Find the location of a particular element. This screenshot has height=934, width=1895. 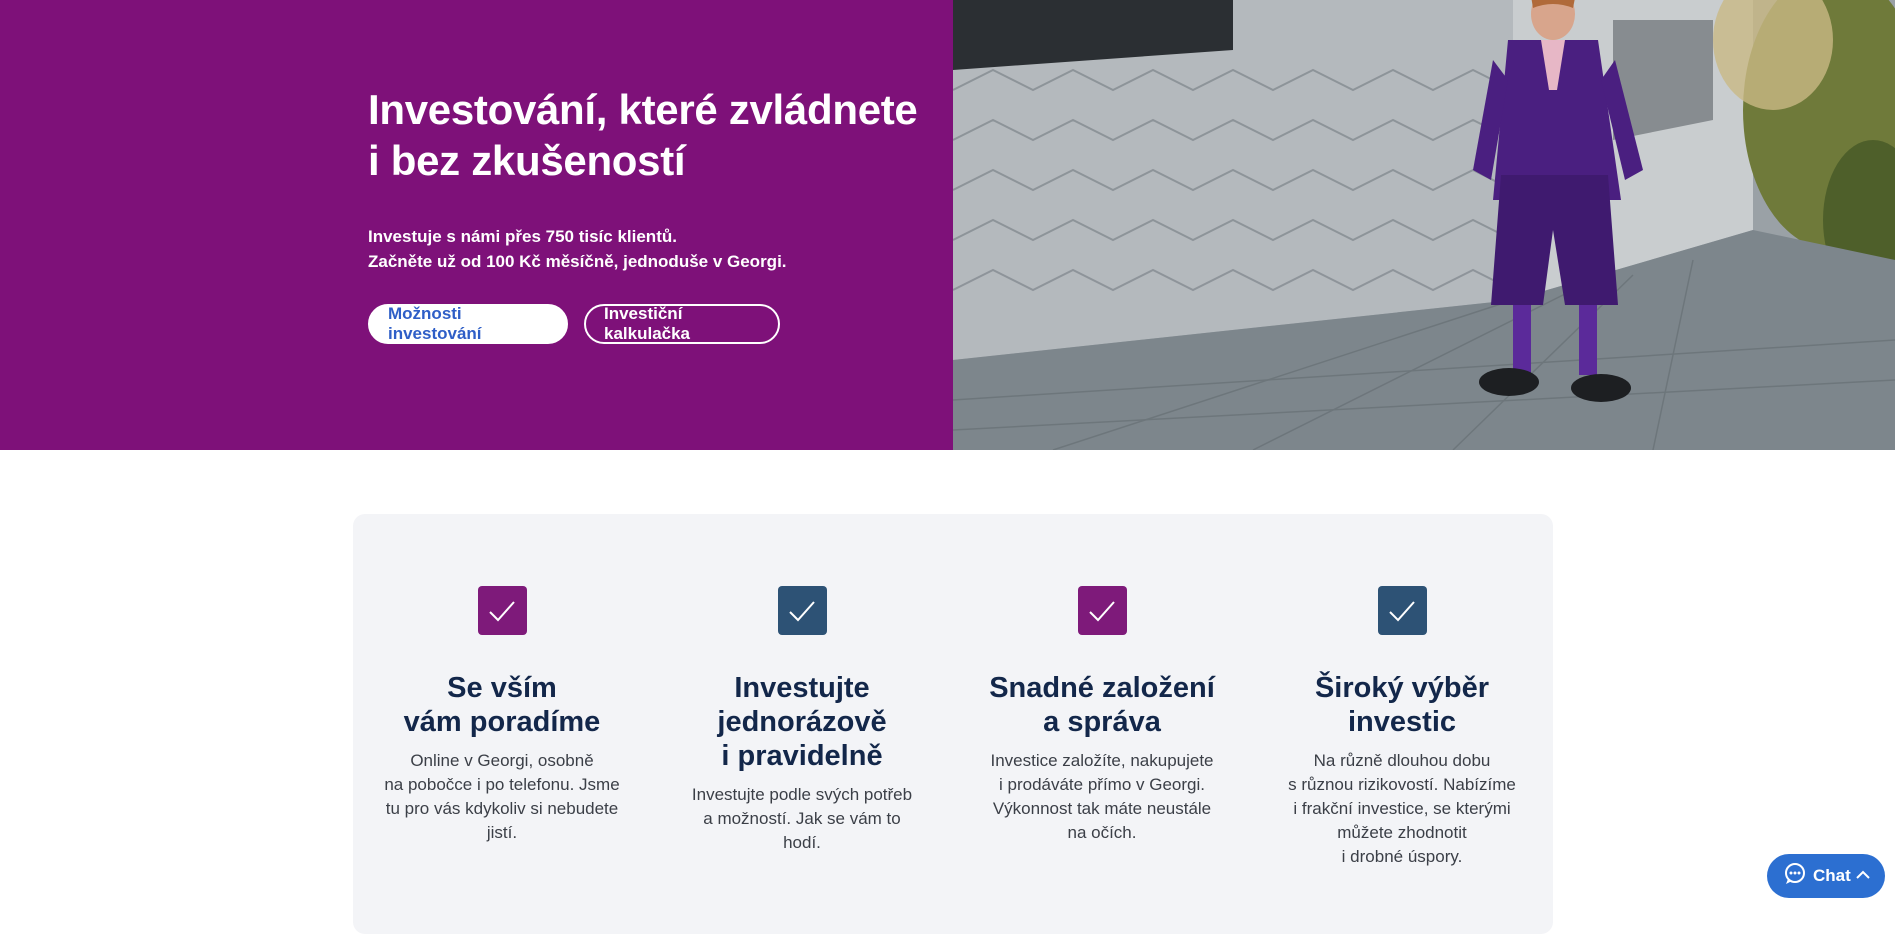

chat-button: Chat is located at coordinates (1826, 876).